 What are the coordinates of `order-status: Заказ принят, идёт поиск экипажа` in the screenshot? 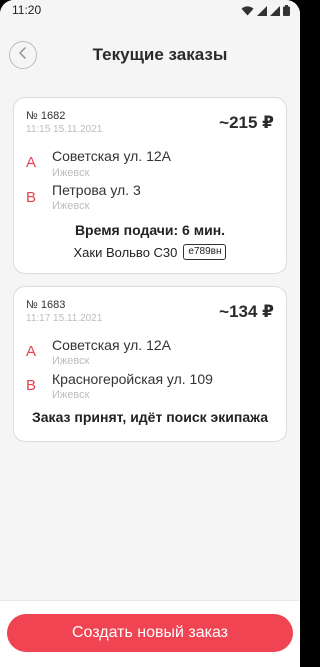 It's located at (150, 417).